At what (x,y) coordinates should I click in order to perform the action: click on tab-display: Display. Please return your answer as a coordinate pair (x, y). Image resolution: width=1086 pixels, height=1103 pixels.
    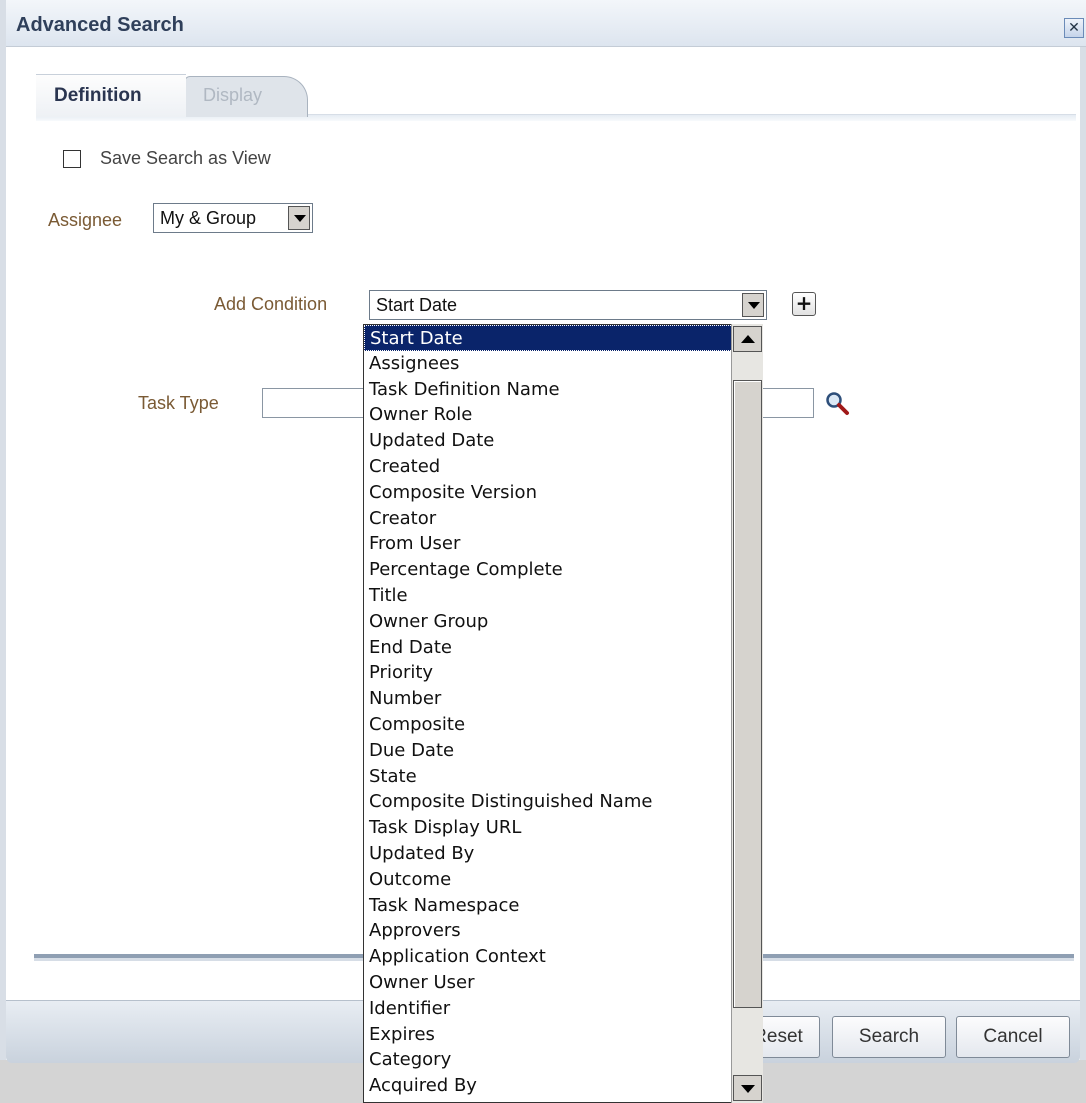
    Looking at the image, I should click on (246, 96).